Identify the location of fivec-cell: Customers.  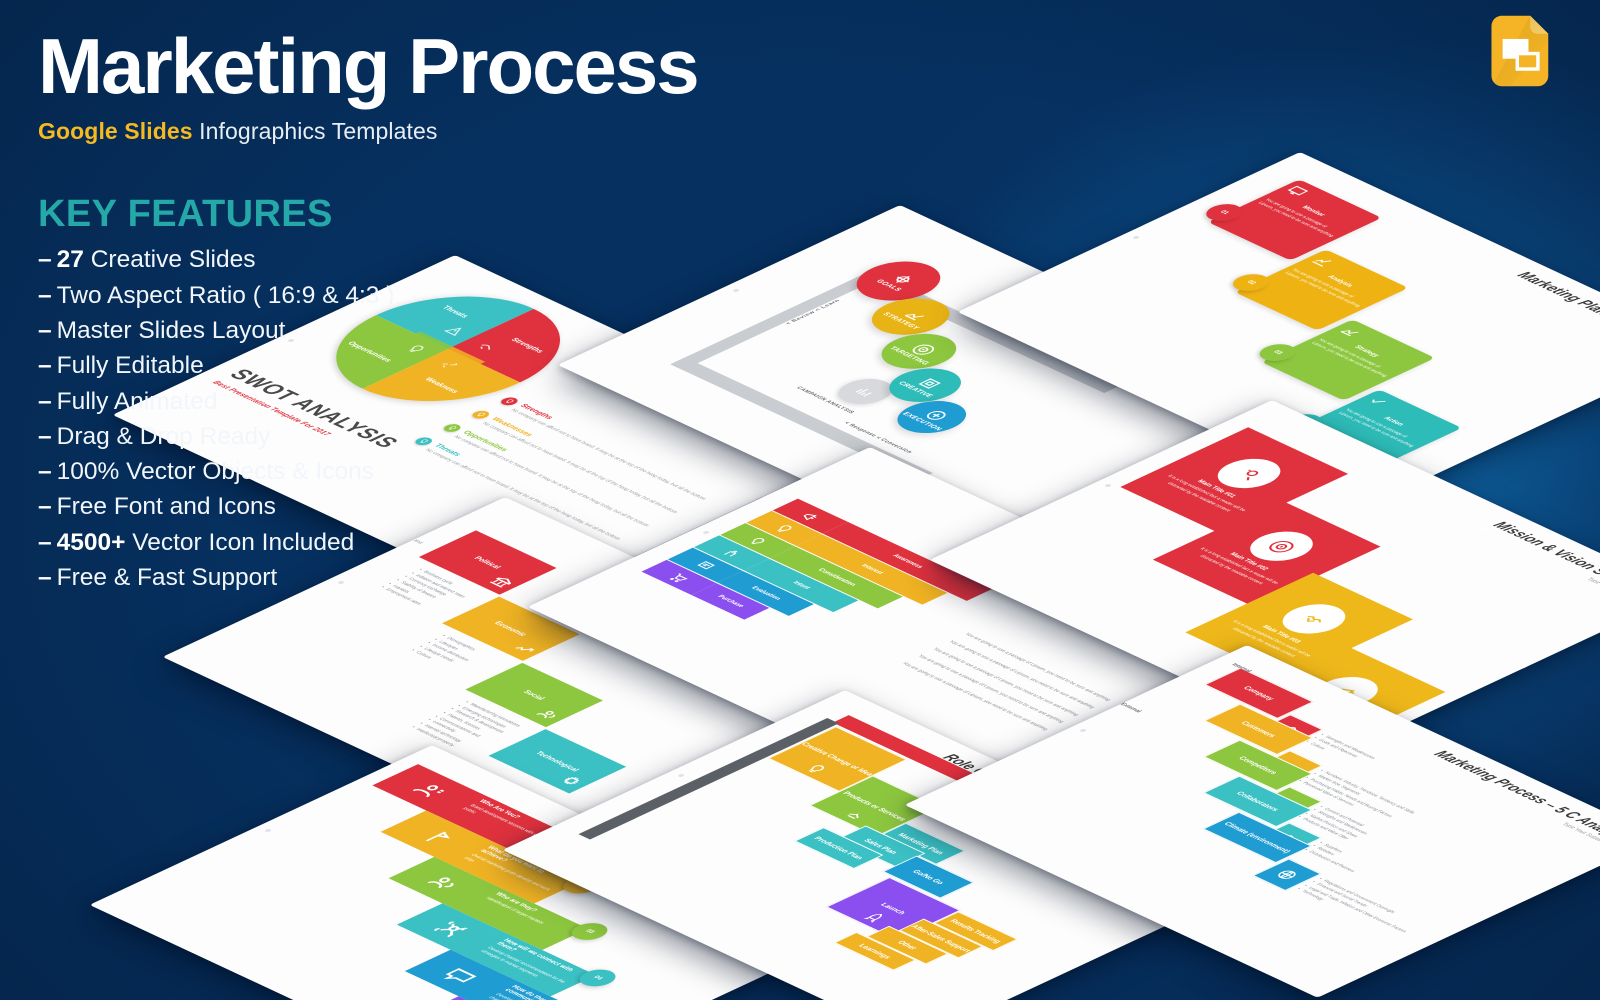
(1258, 729).